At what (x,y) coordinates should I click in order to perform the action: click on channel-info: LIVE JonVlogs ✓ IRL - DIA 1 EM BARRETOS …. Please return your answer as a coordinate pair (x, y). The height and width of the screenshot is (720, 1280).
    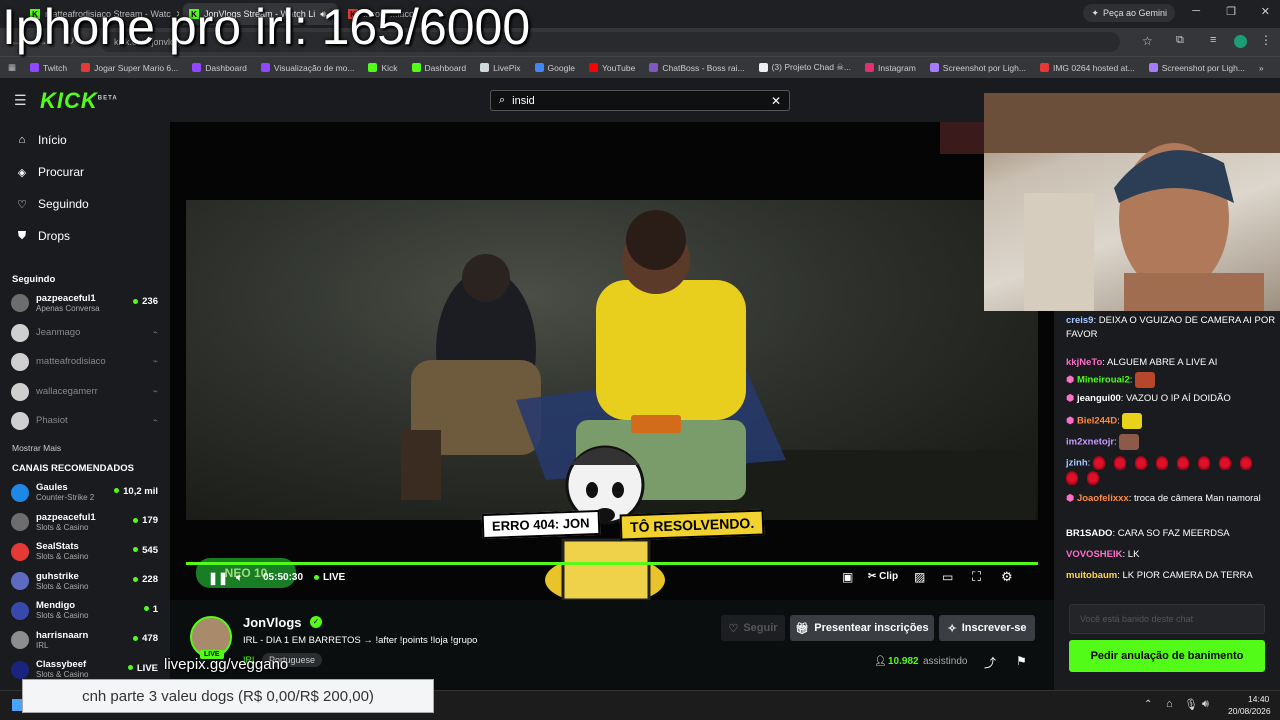
    Looking at the image, I should click on (612, 645).